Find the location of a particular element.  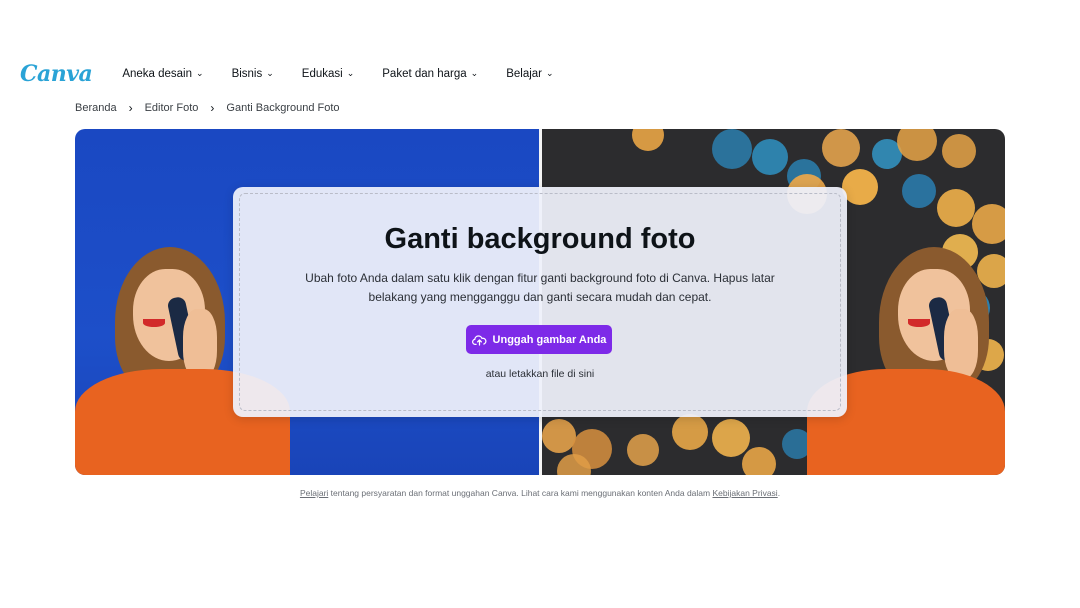

upload-image-button: Unggah gambar Anda is located at coordinates (539, 339).